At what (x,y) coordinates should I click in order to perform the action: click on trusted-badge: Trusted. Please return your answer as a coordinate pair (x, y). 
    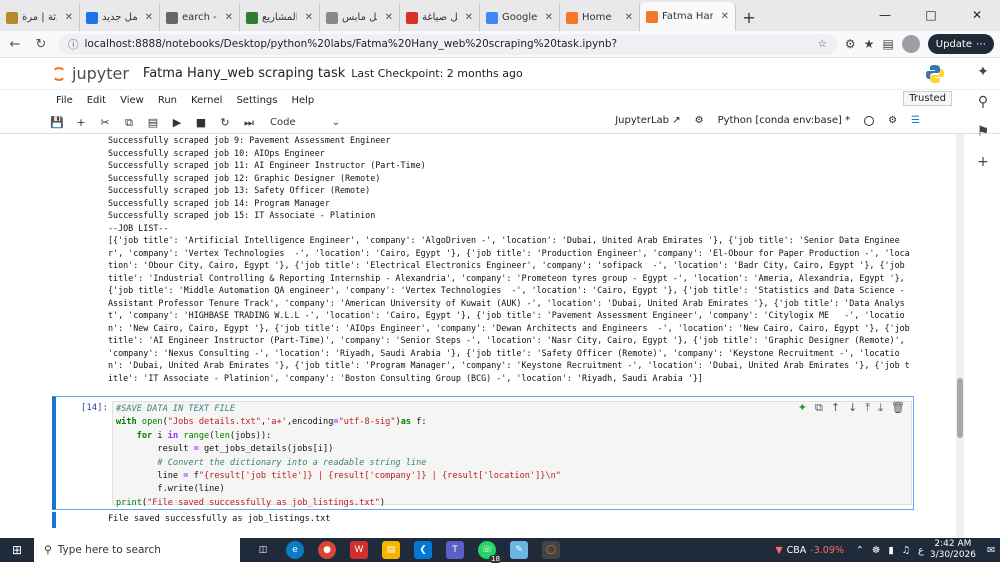
    Looking at the image, I should click on (927, 98).